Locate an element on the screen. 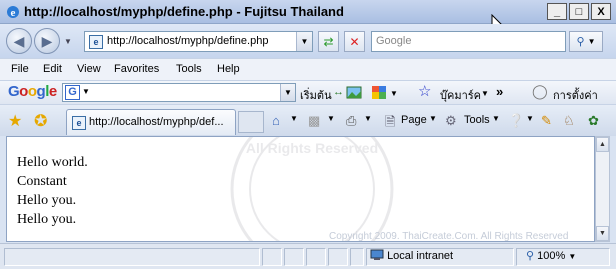  print-dropdown-icon: ▼ is located at coordinates (368, 118).